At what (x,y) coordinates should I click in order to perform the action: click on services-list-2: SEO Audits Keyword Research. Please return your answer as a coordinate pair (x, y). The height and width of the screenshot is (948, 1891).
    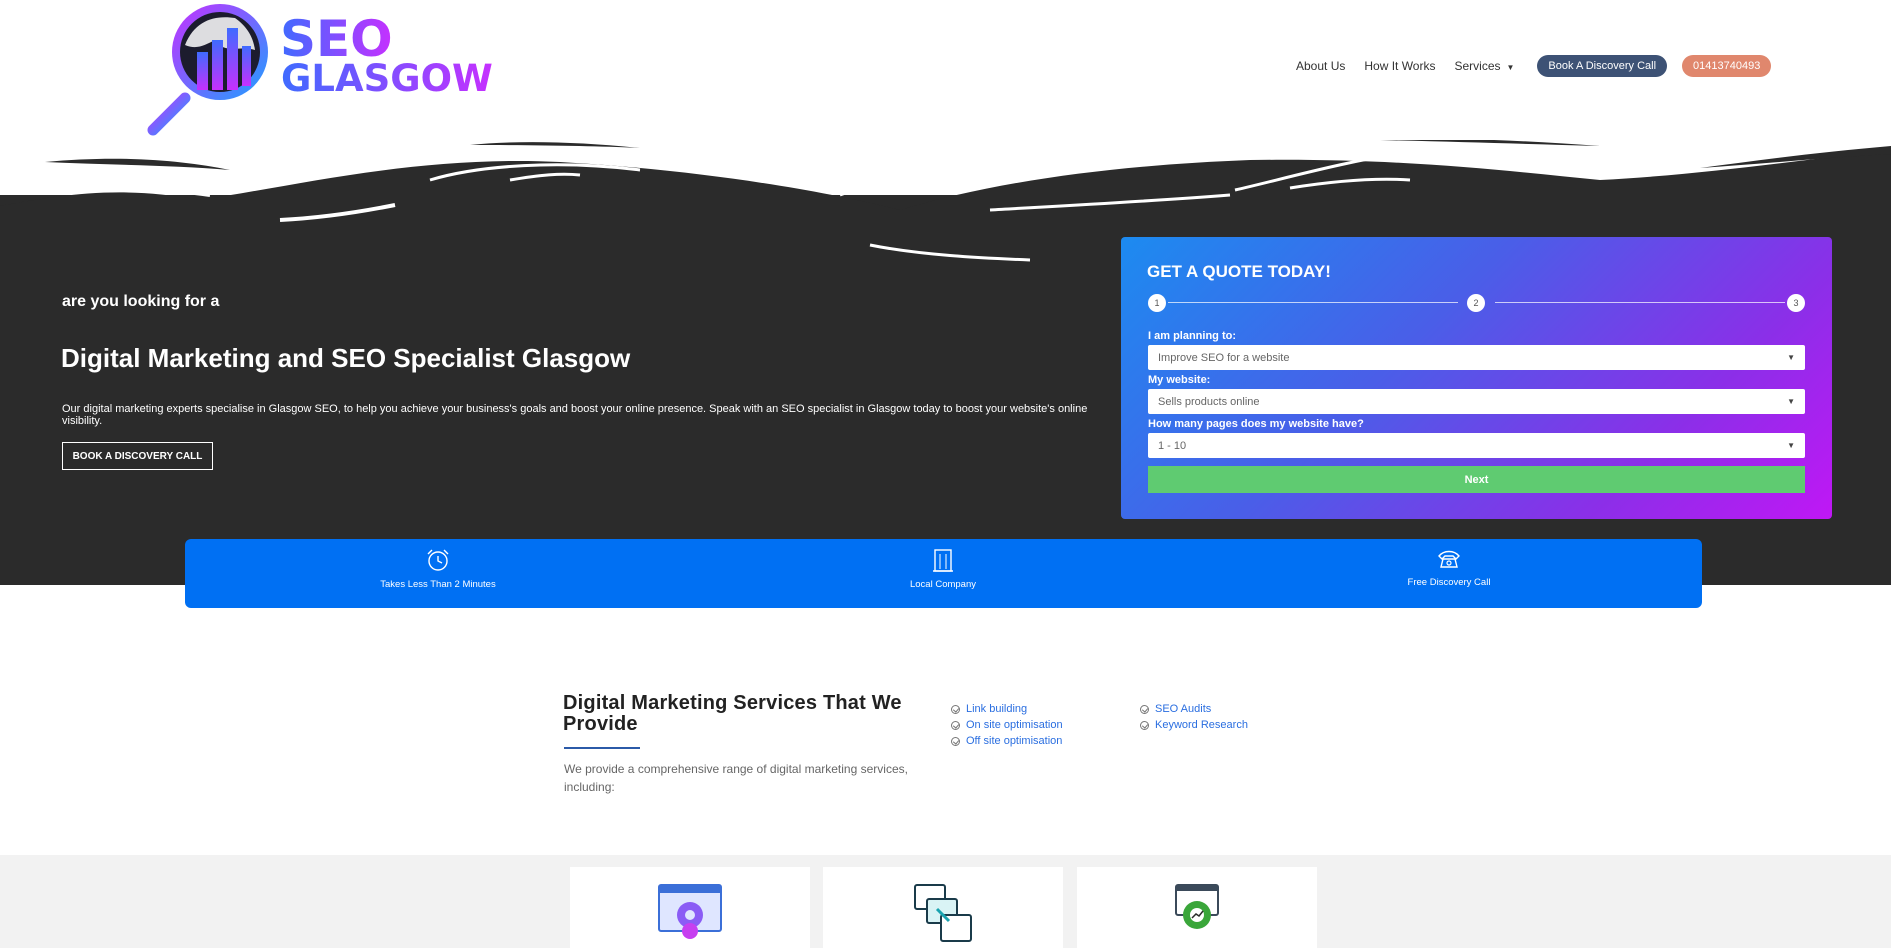
    Looking at the image, I should click on (1194, 717).